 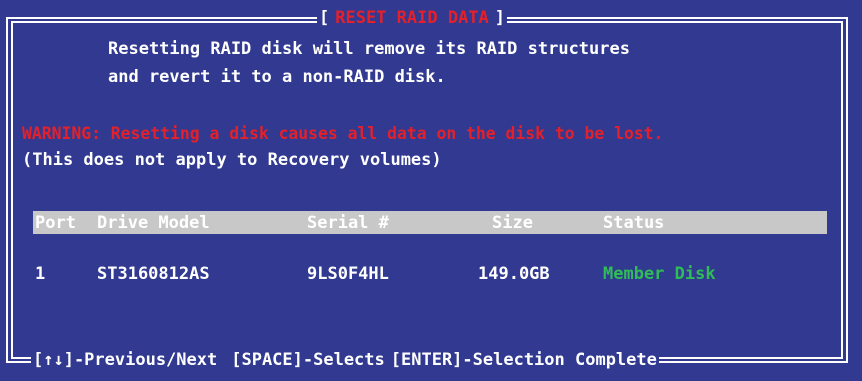 I want to click on row-drive-model: ST3160812AS, so click(x=153, y=274).